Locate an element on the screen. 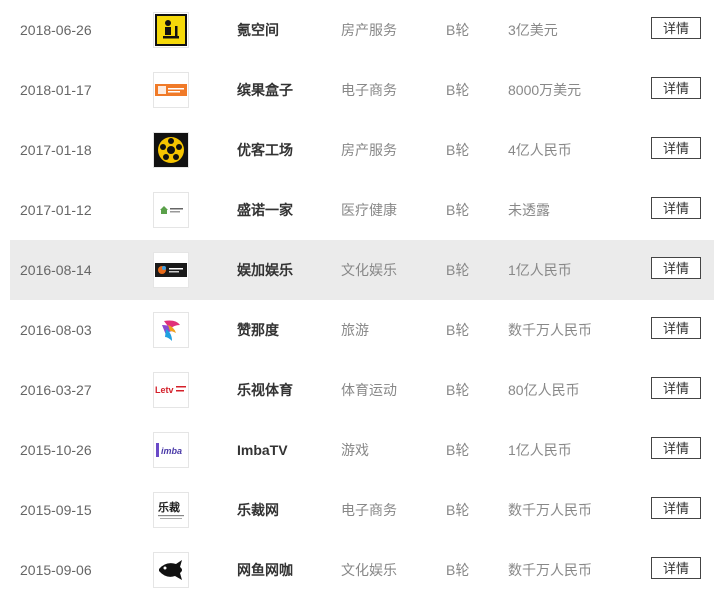 This screenshot has width=714, height=600. logo-text: Letv is located at coordinates (164, 390).